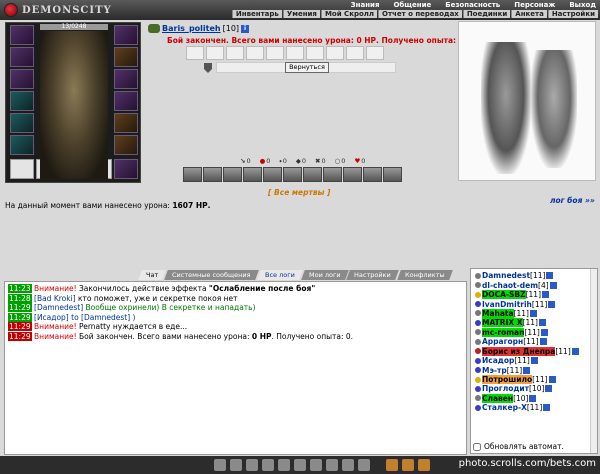  Describe the element at coordinates (582, 5) in the screenshot. I see `nav-exit: Выход` at that location.